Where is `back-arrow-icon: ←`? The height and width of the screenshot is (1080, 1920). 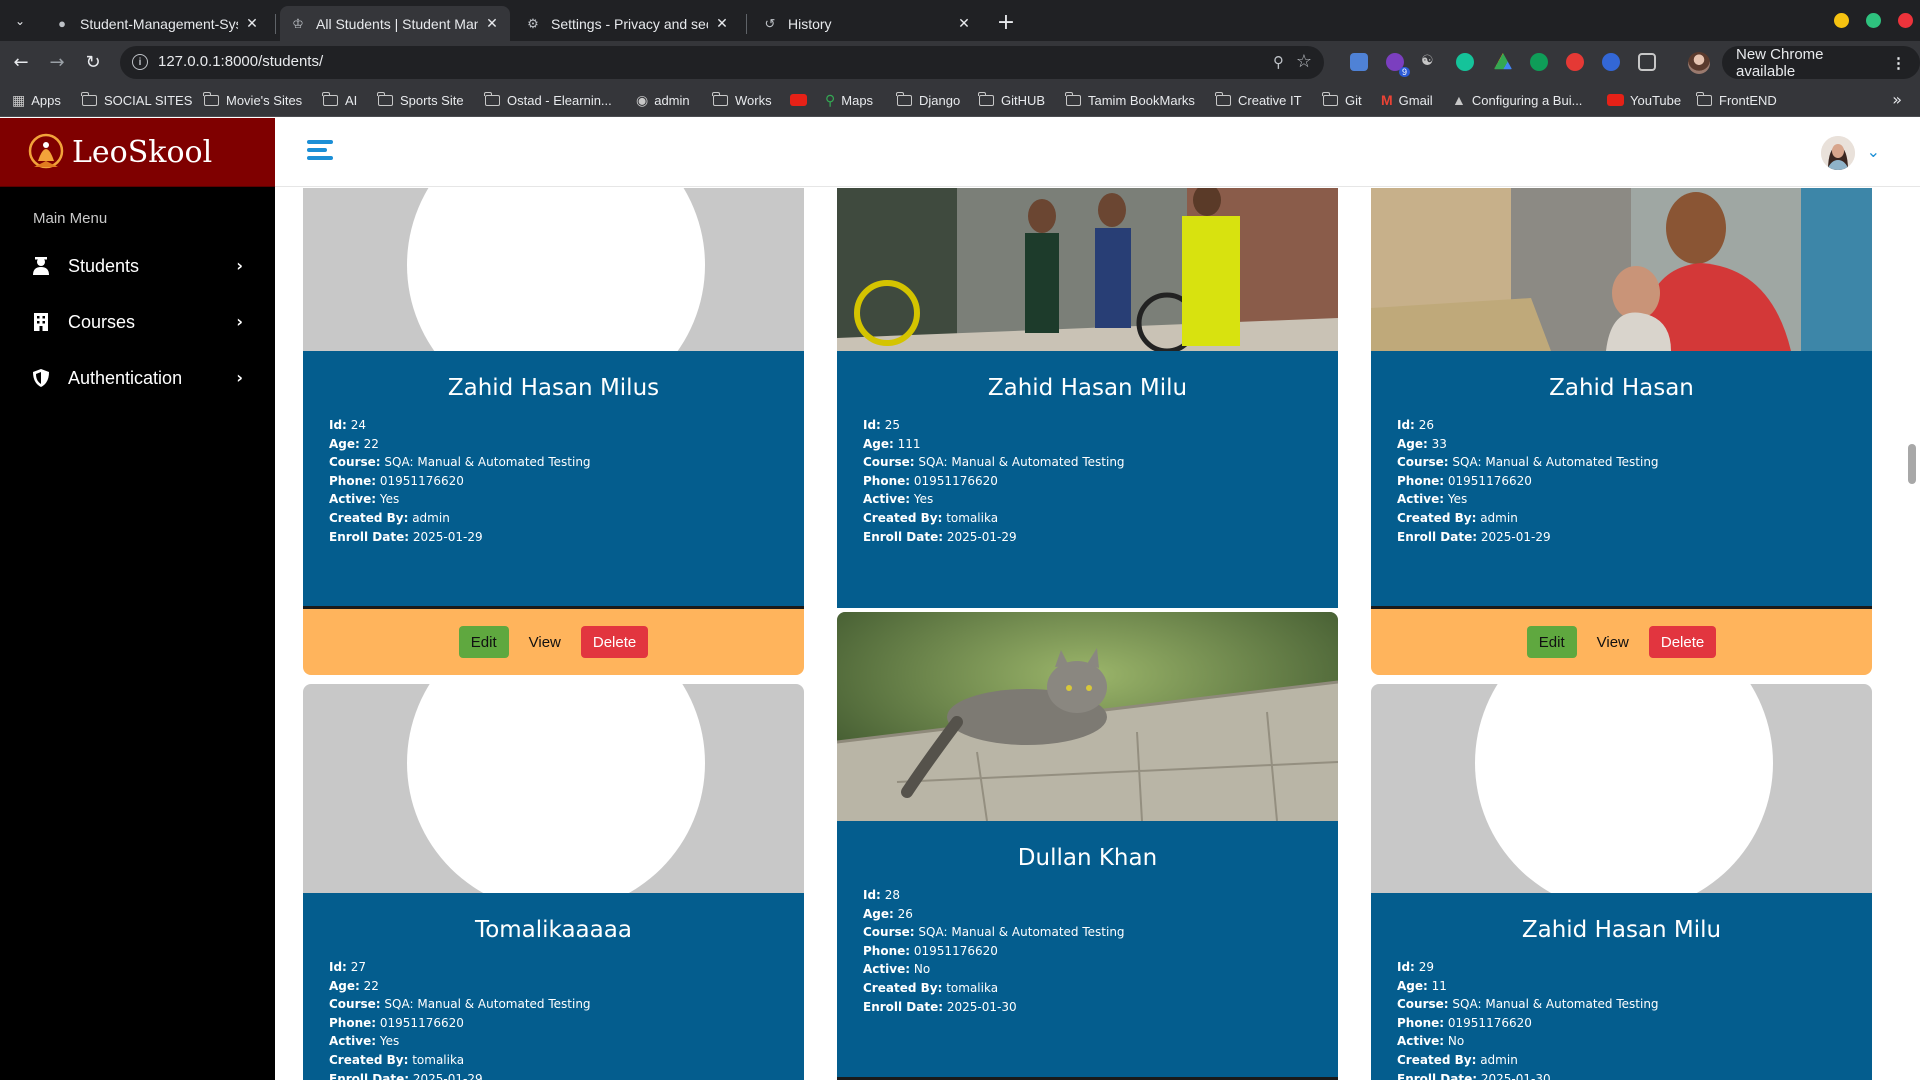 back-arrow-icon: ← is located at coordinates (21, 62).